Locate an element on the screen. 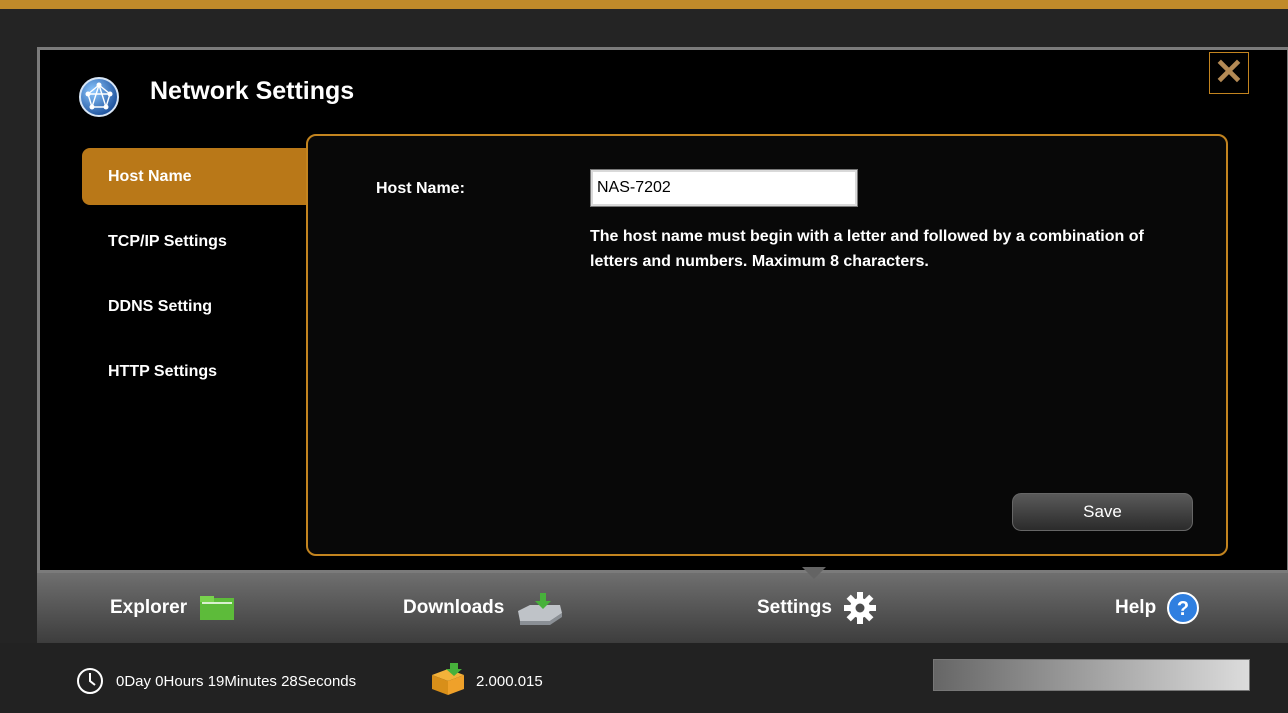 The height and width of the screenshot is (713, 1288). dock-item-label: Explorer is located at coordinates (149, 607).